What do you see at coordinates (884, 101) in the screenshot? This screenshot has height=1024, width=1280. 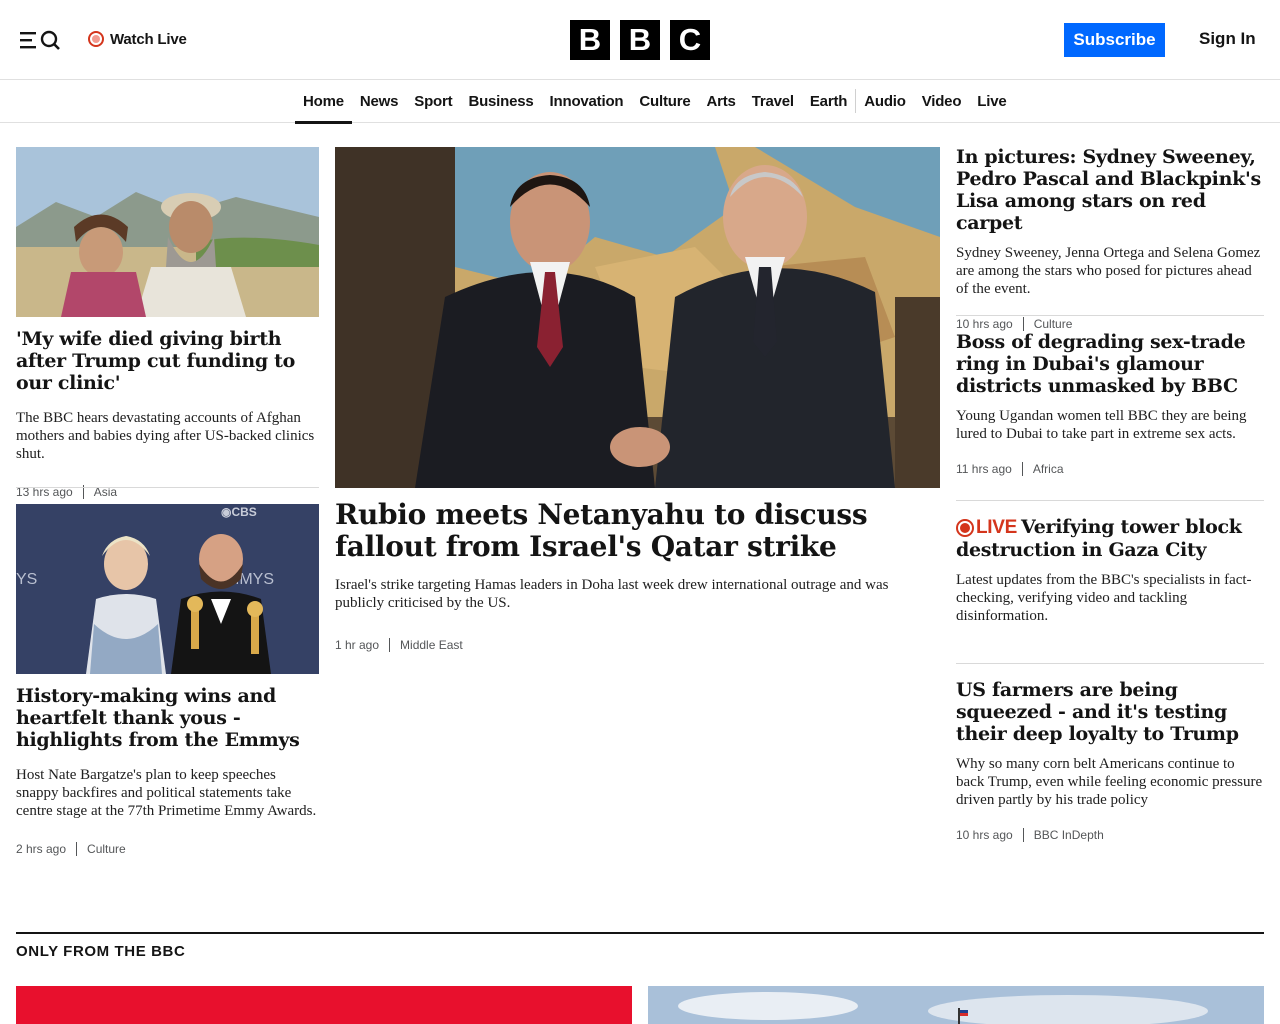 I see `nav-item-audio: Audio` at bounding box center [884, 101].